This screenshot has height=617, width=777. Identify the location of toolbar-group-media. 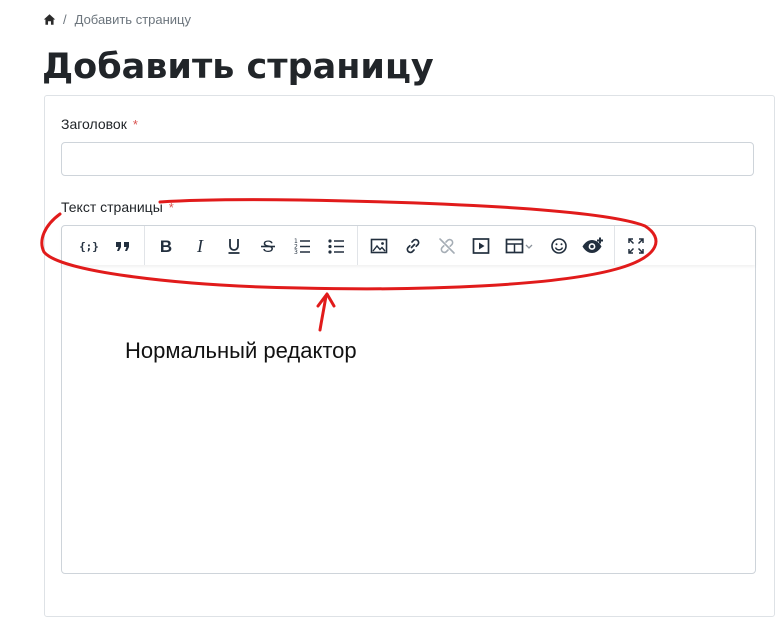
(485, 245).